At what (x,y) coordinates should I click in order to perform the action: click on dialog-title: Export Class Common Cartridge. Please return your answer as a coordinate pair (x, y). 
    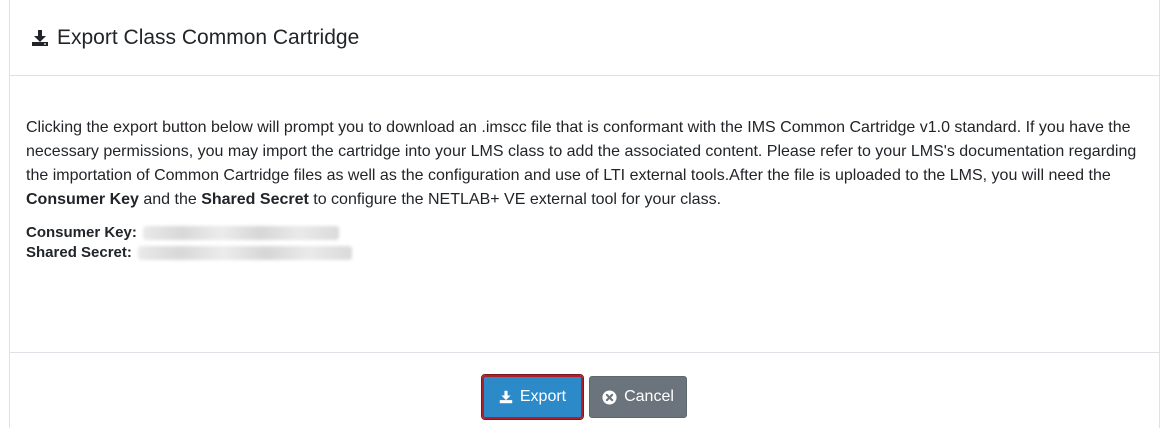
    Looking at the image, I should click on (195, 38).